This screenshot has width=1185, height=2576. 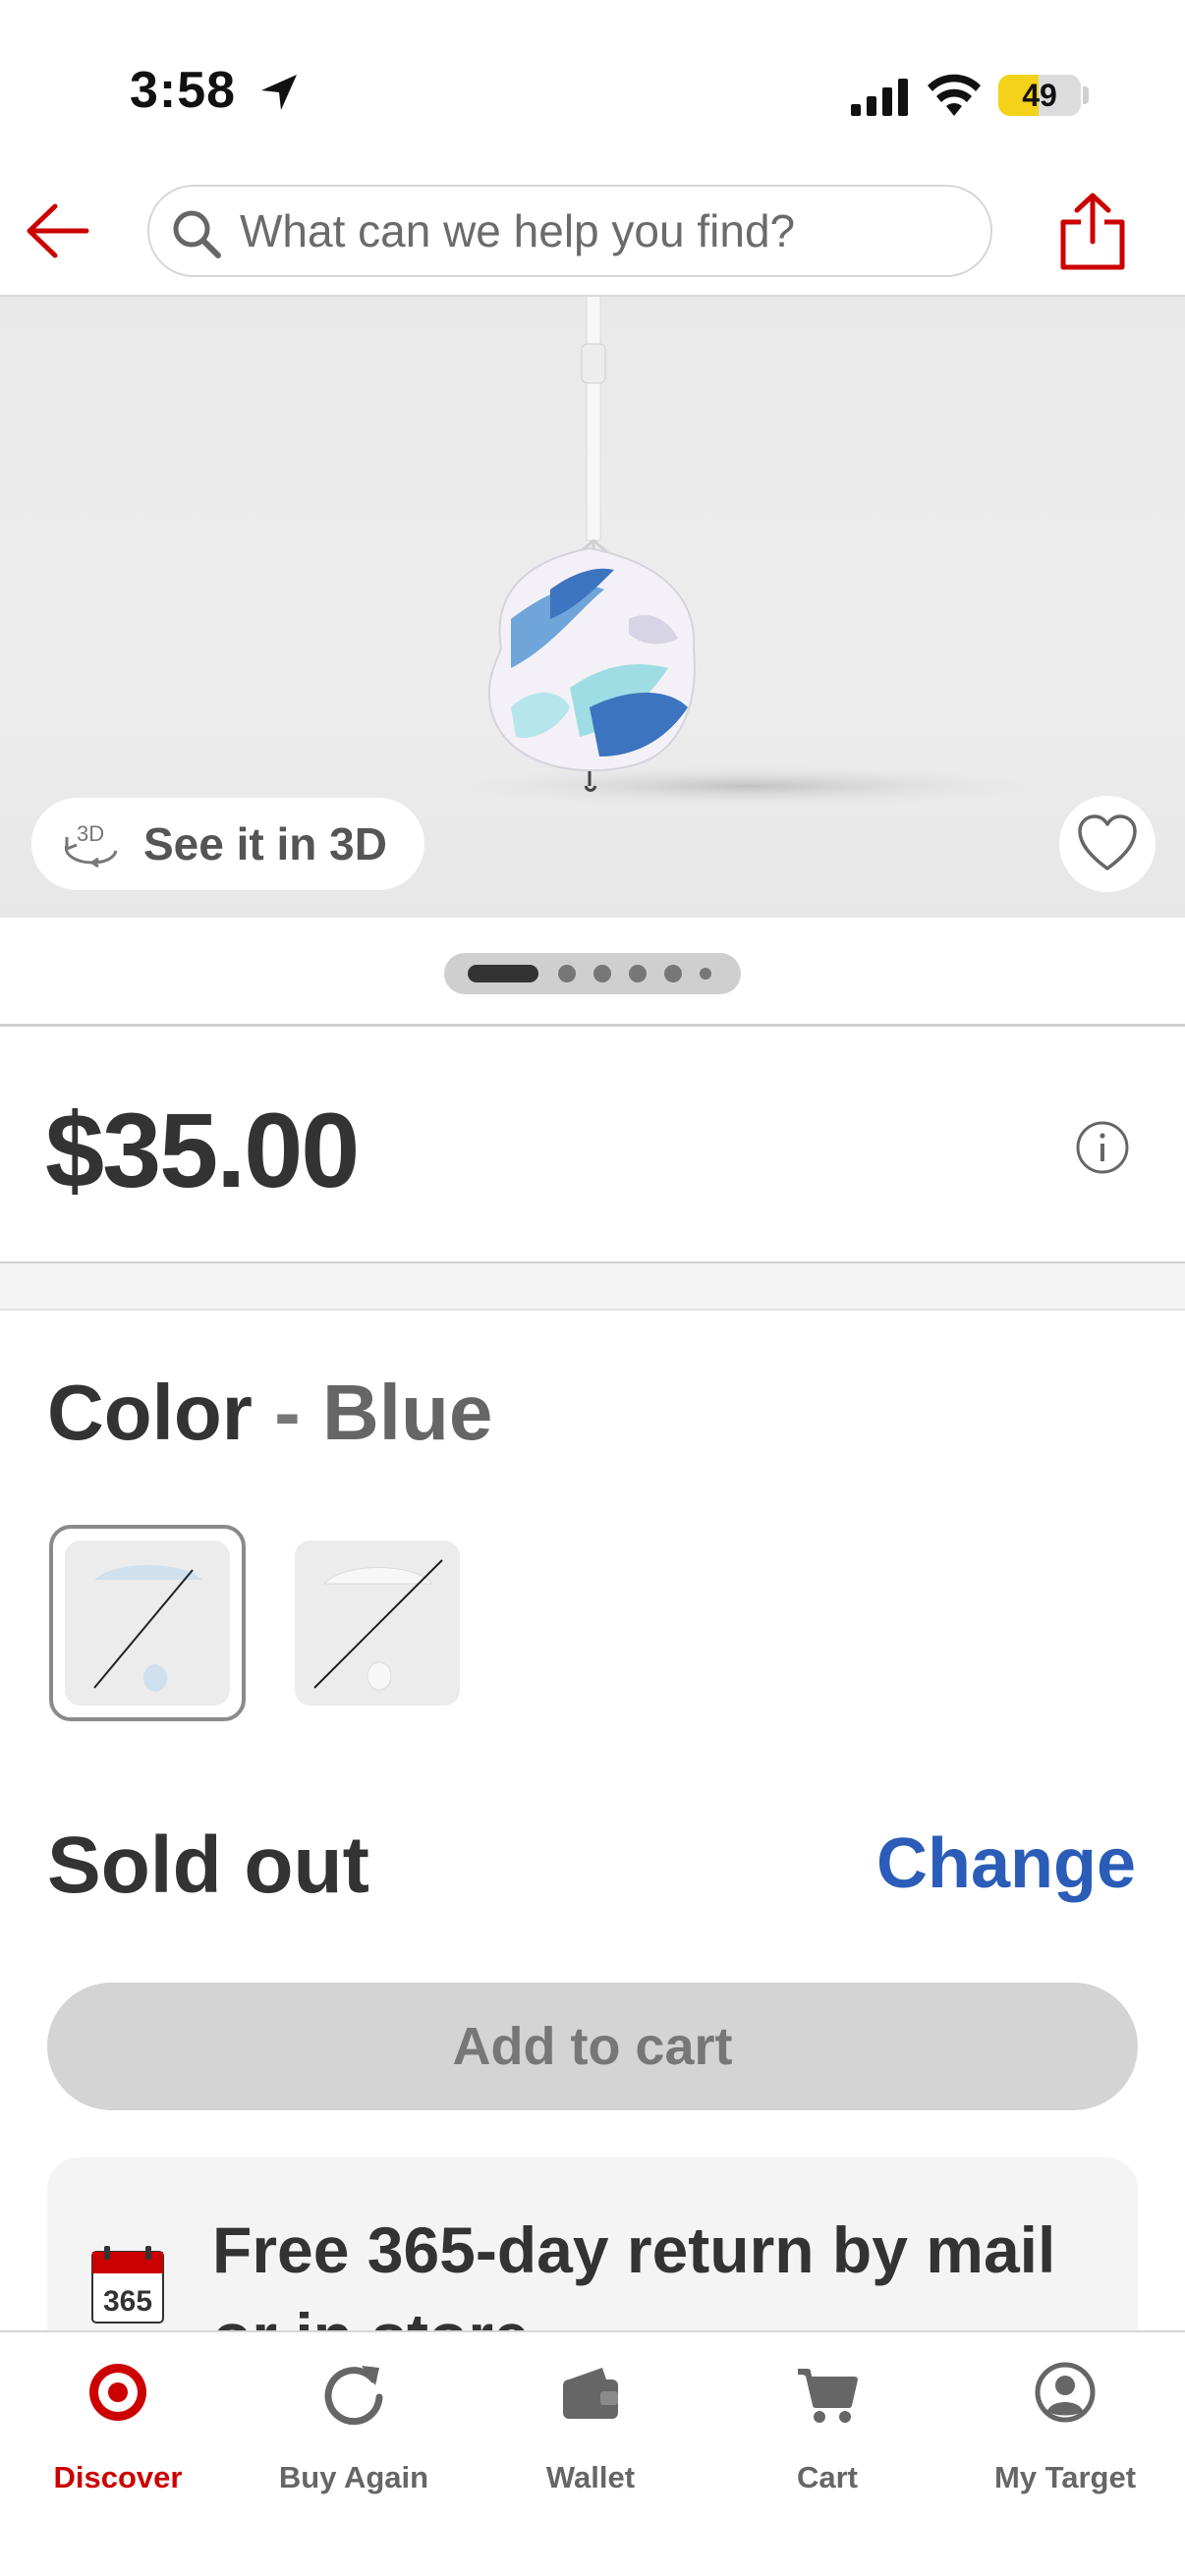 What do you see at coordinates (592, 973) in the screenshot?
I see `carousel-indicator` at bounding box center [592, 973].